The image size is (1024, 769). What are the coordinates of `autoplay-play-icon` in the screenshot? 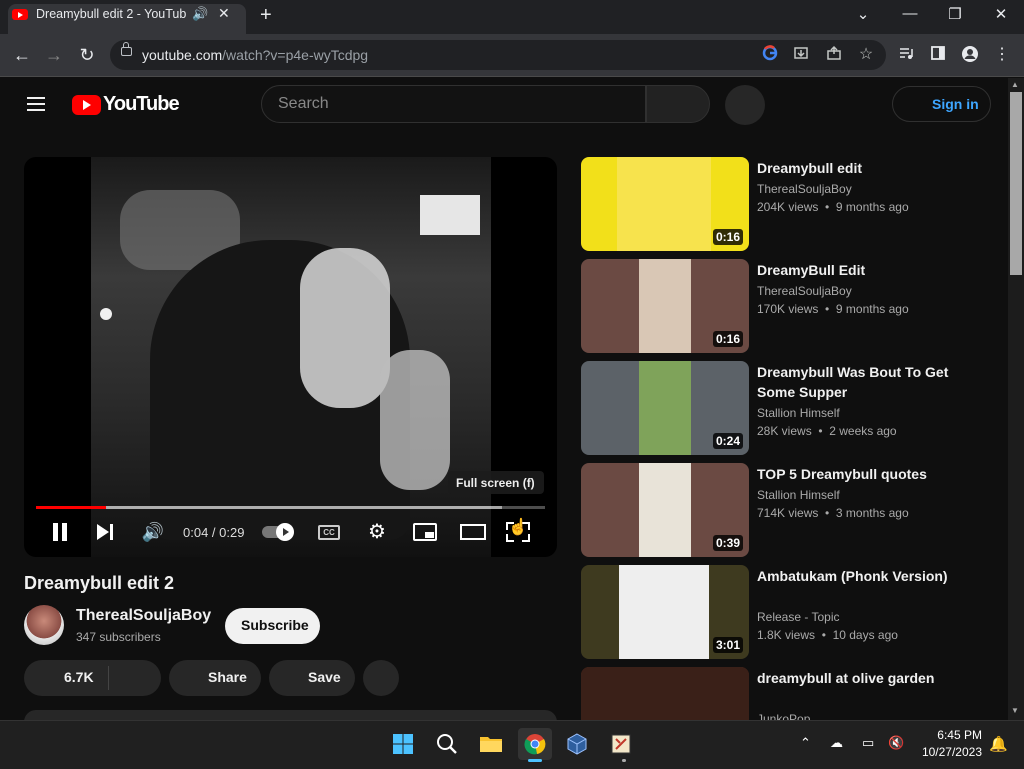 It's located at (285, 532).